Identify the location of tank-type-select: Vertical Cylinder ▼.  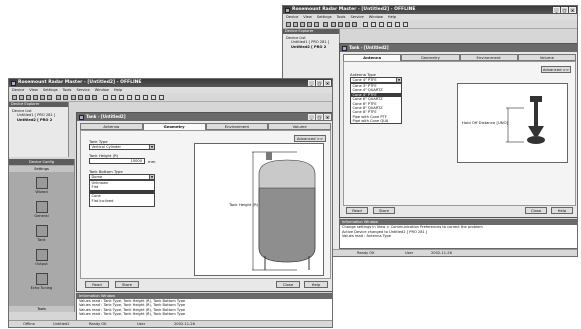
(122, 147).